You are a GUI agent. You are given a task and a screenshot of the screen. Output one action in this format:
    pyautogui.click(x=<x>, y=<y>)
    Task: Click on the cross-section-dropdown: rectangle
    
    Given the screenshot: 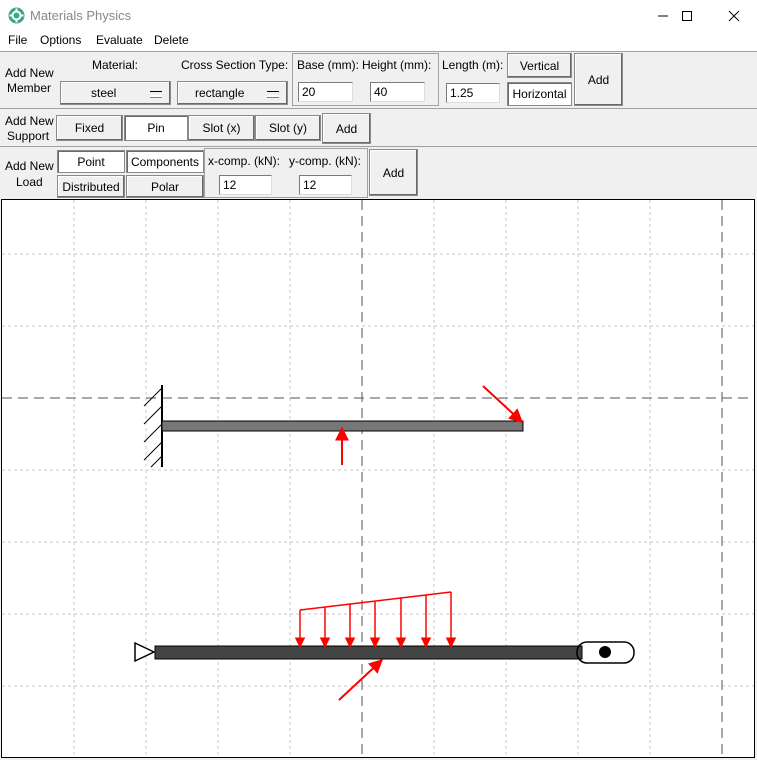 What is the action you would take?
    pyautogui.click(x=232, y=93)
    